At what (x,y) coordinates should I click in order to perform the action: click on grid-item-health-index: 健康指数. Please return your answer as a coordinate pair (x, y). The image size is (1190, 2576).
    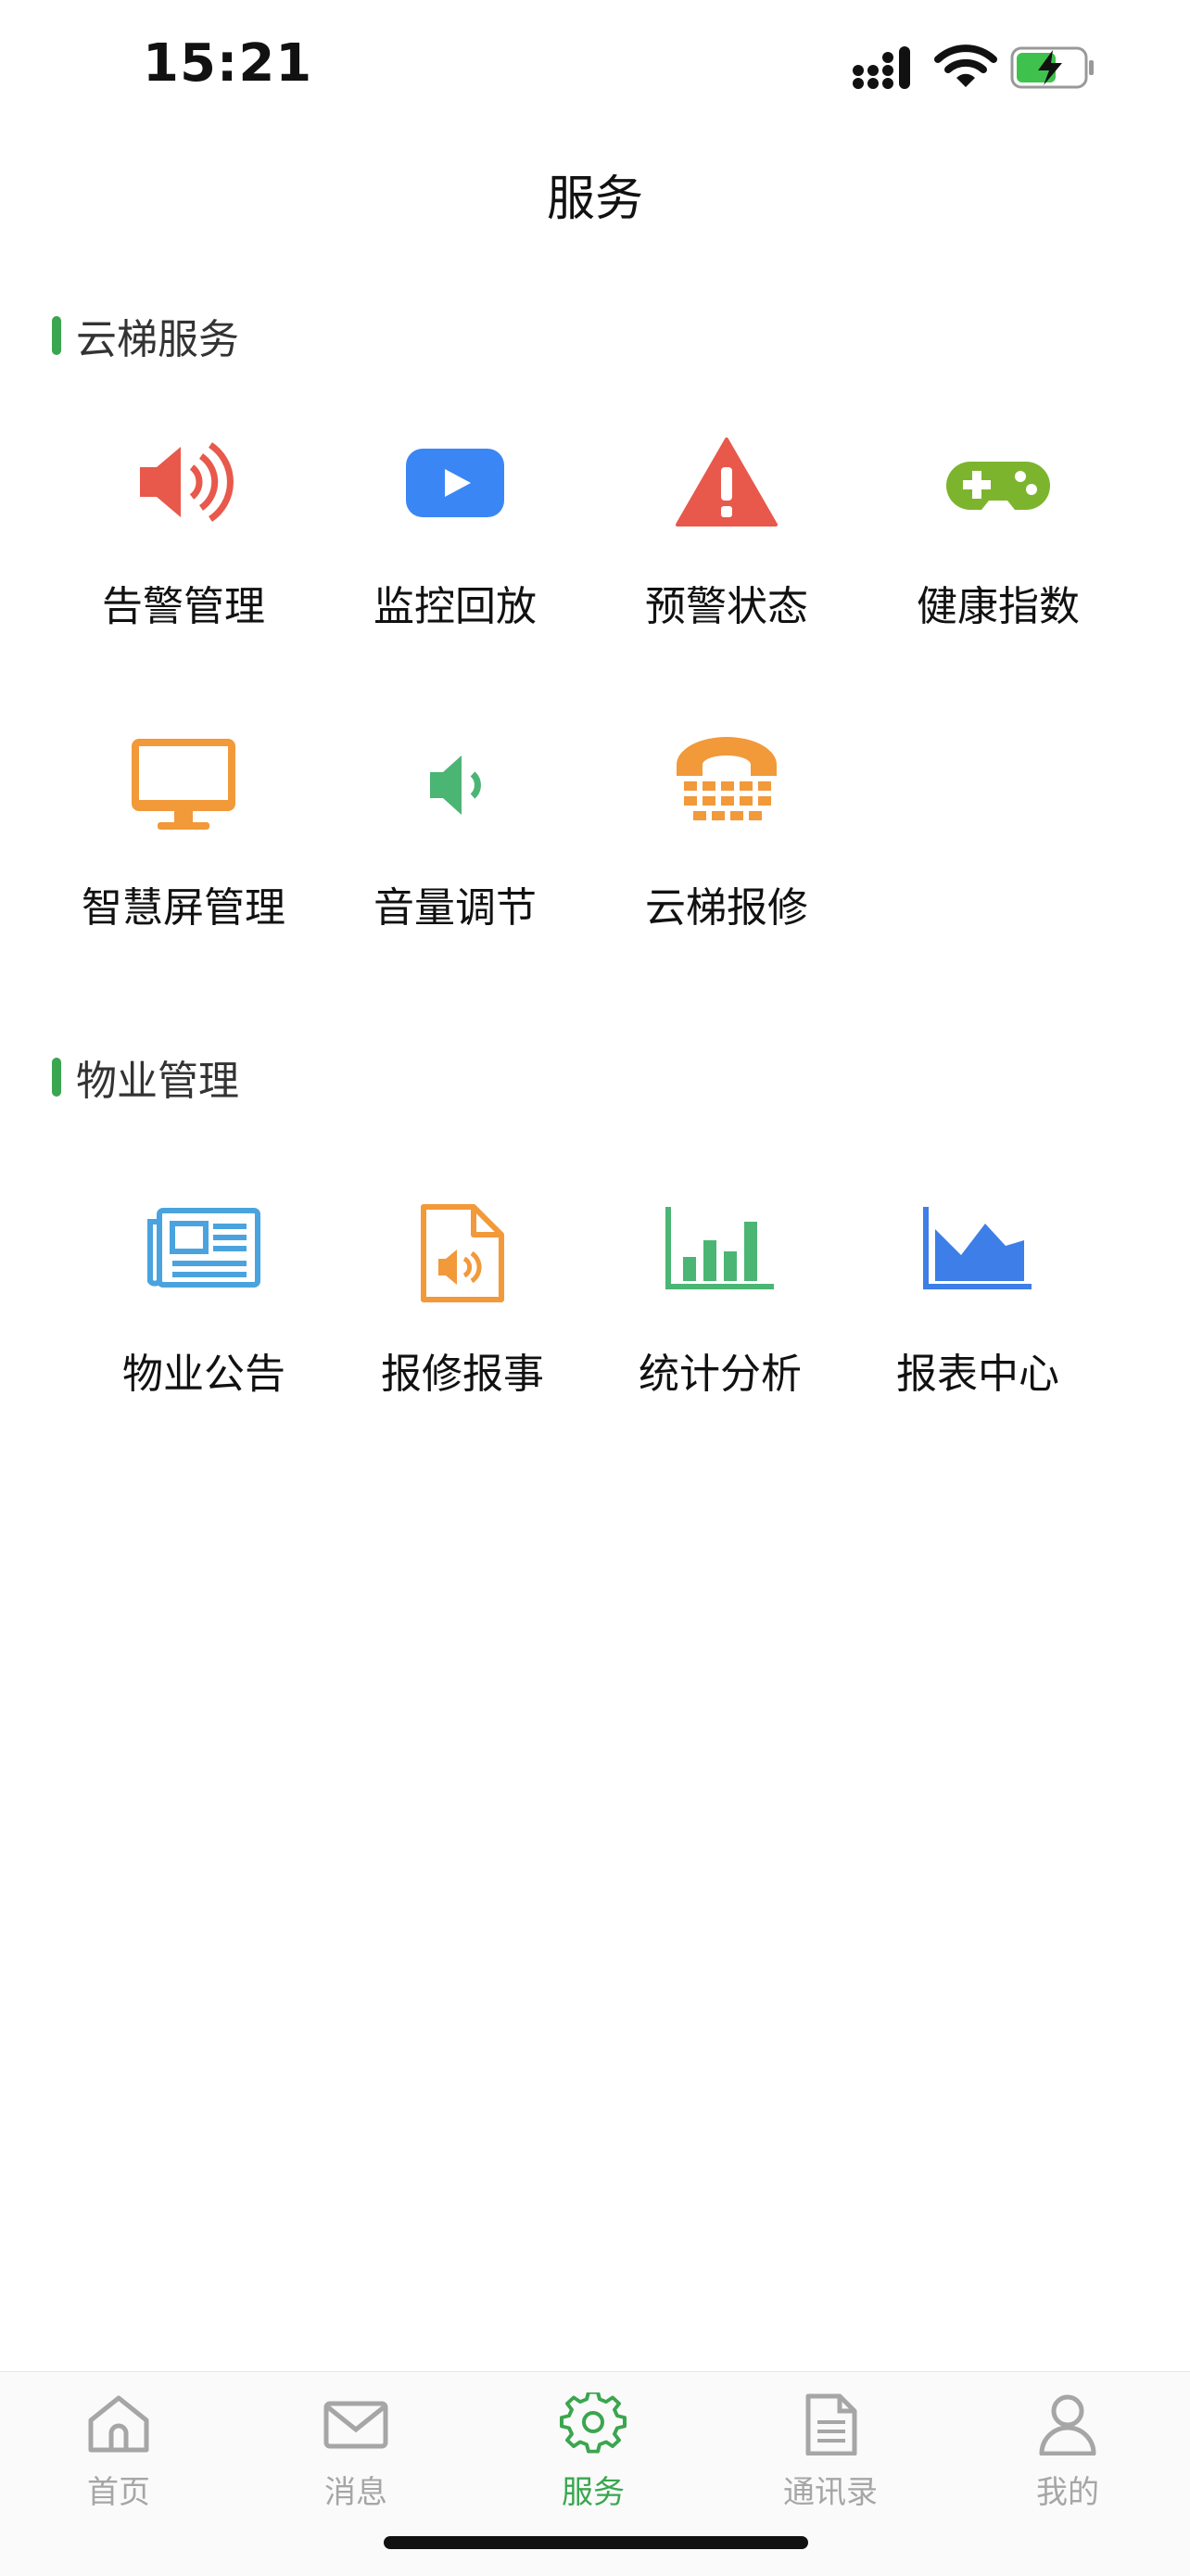
    Looking at the image, I should click on (998, 556).